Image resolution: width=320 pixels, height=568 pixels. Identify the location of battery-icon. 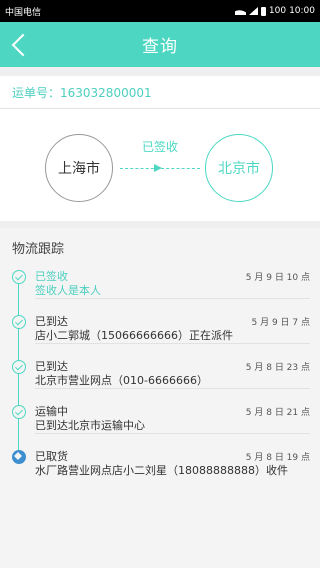
(263, 11).